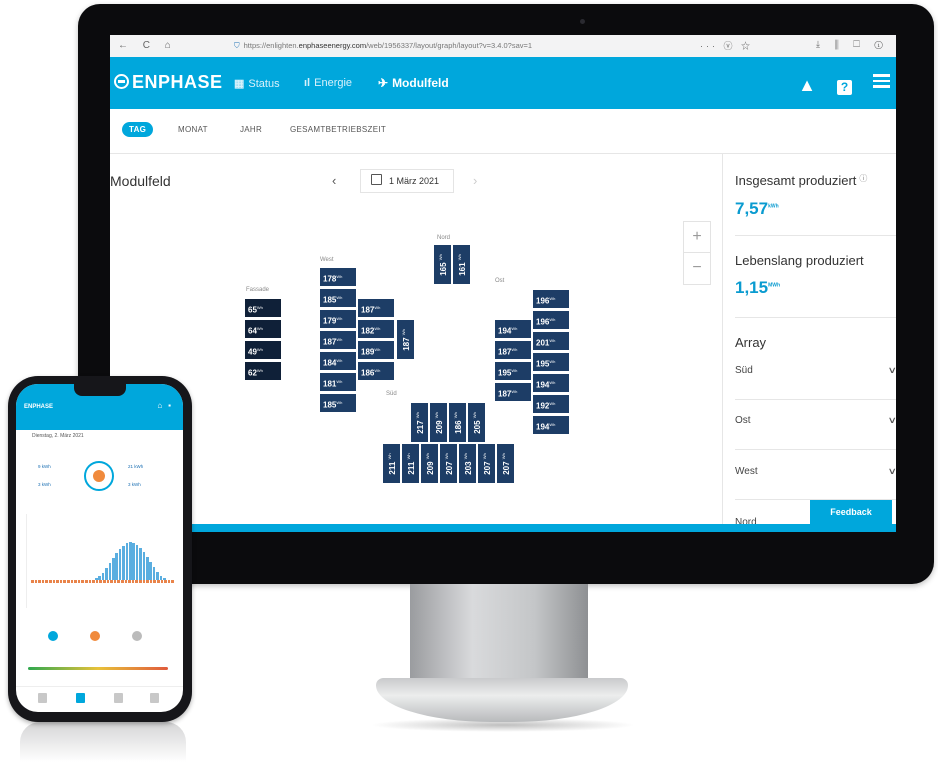 Image resolution: width=938 pixels, height=765 pixels. I want to click on browser-extension-icons: ⤓ ⫼ ☐ ⓘ, so click(852, 44).